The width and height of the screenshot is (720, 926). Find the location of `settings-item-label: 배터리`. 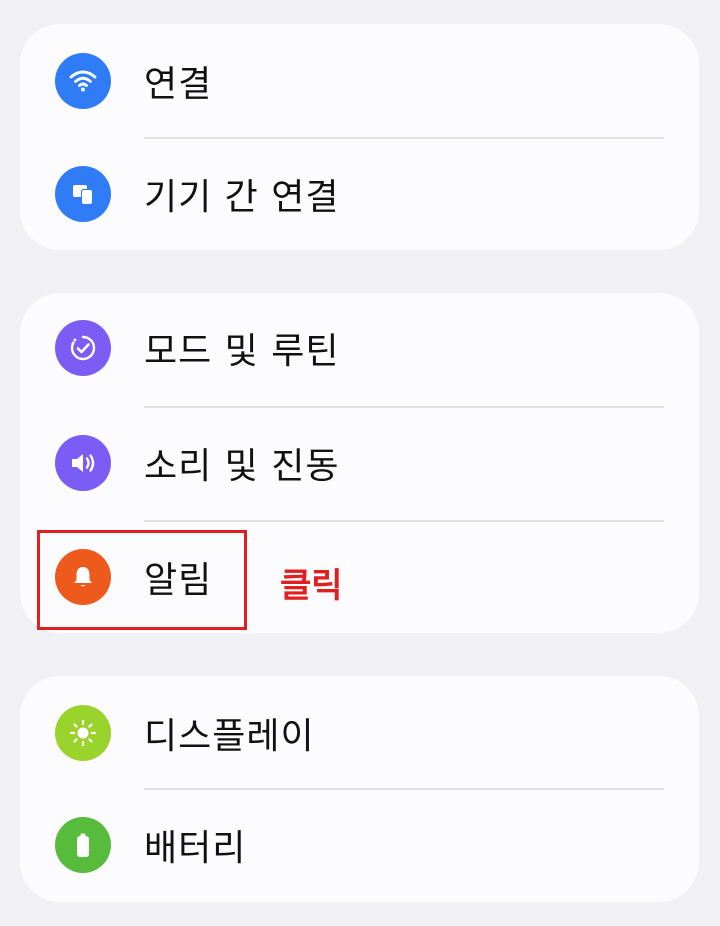

settings-item-label: 배터리 is located at coordinates (195, 848).